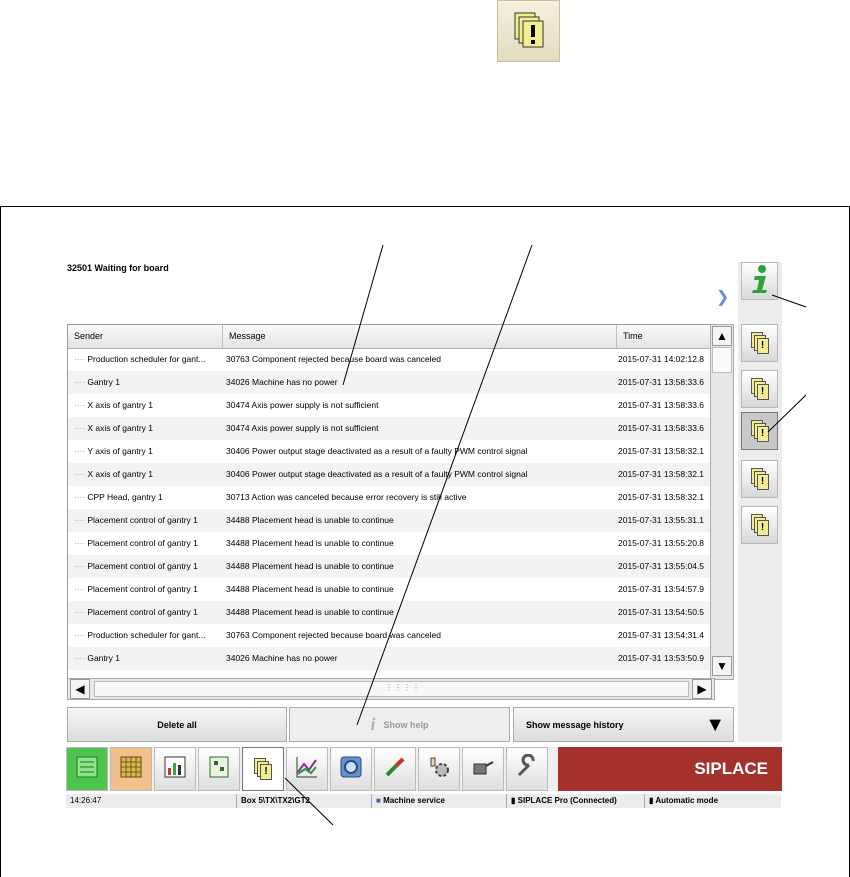 The image size is (850, 877). Describe the element at coordinates (414, 800) in the screenshot. I see `status-role-label: Machine service` at that location.